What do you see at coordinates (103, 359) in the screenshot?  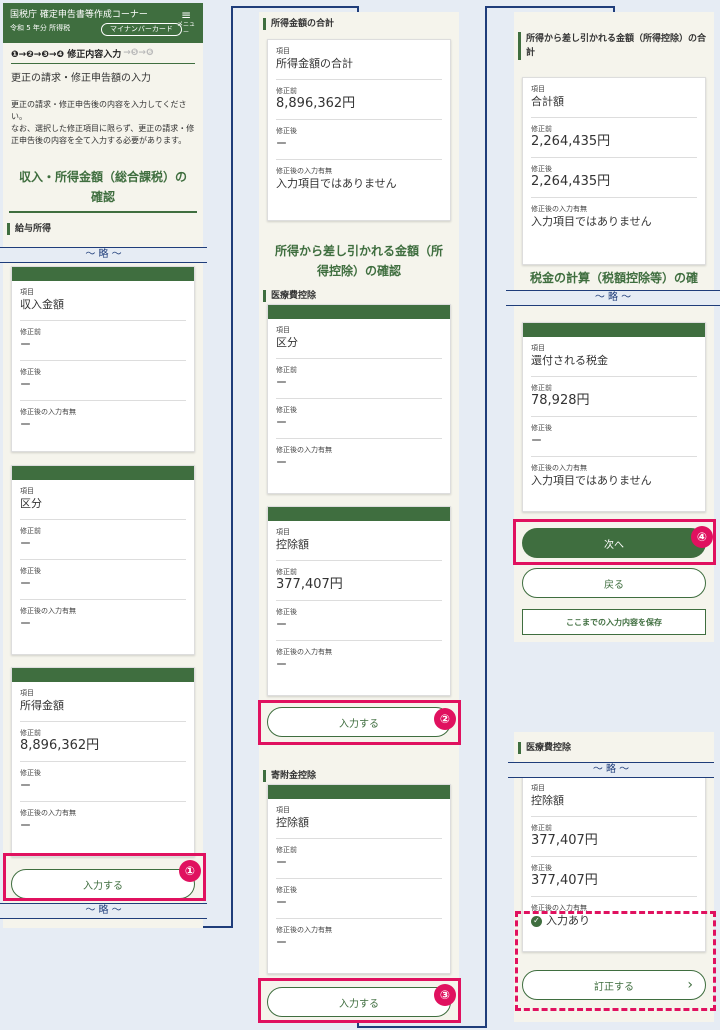 I see `income-card: 項目 収入金額 修正前ー 修正後ー 修正後の入力有無ー` at bounding box center [103, 359].